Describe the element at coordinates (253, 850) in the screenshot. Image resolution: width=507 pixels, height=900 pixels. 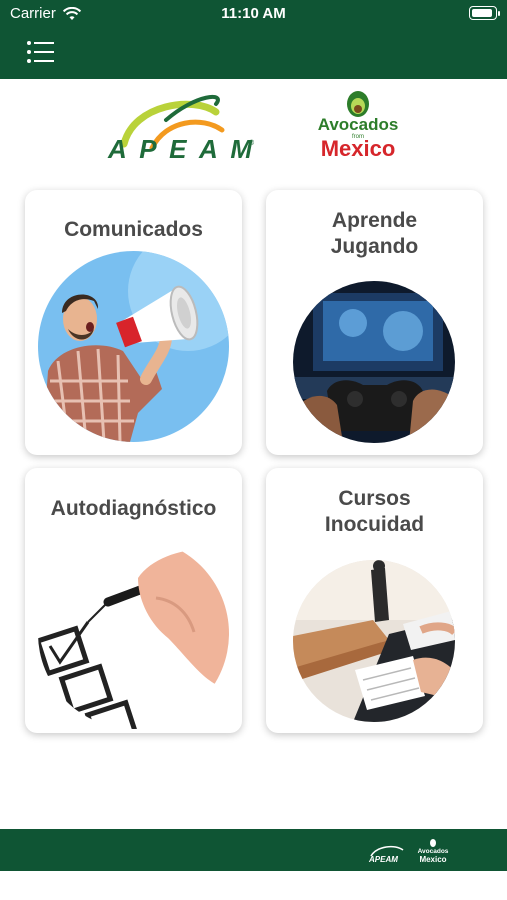
I see `bottom-bar: APEAM Avocados Mexico` at that location.